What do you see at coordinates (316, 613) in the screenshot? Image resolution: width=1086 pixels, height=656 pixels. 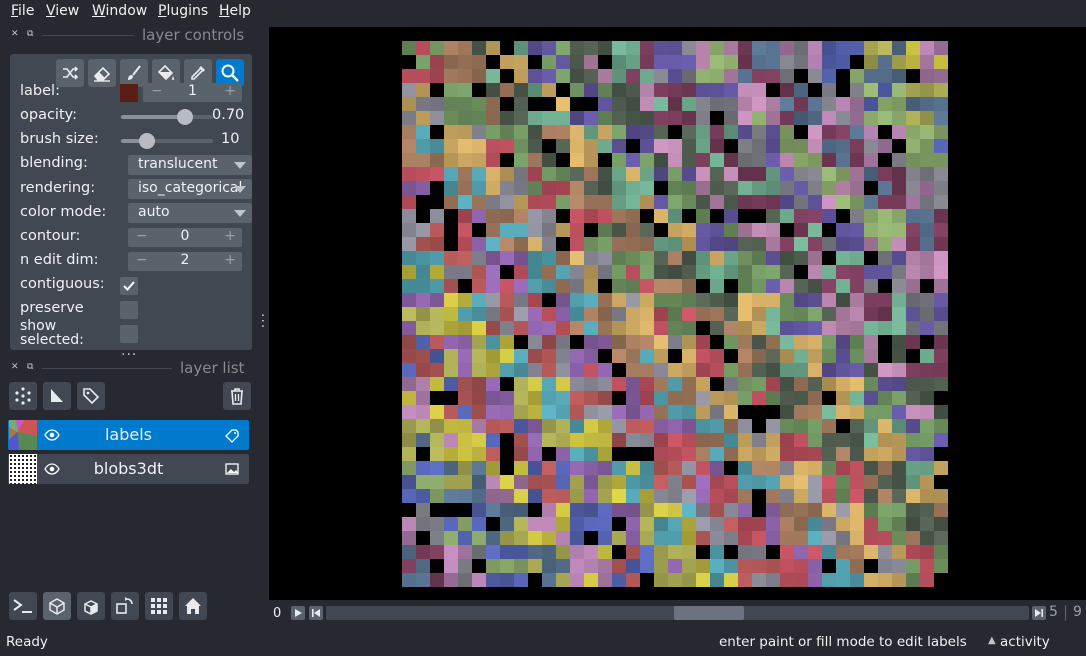 I see `step-back-button` at bounding box center [316, 613].